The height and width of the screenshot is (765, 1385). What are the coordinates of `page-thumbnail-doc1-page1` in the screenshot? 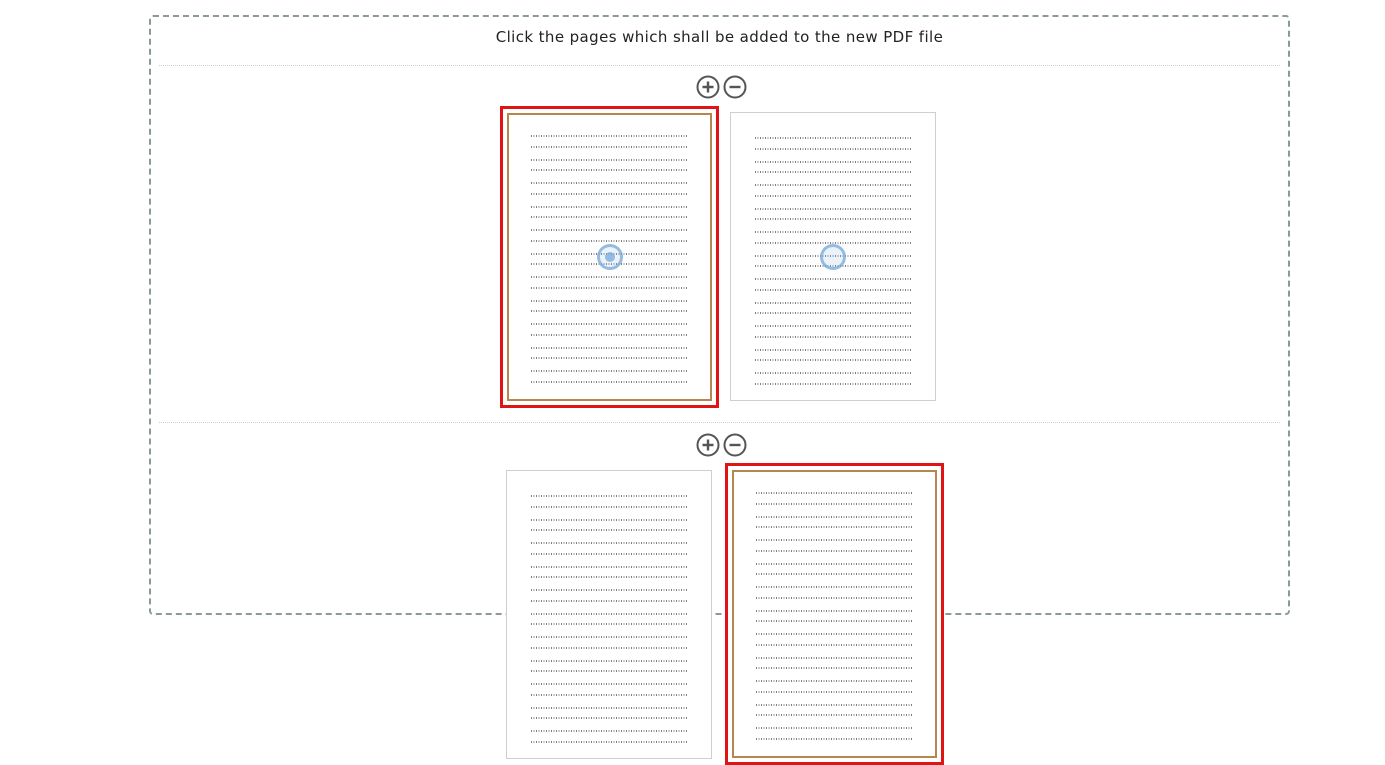 It's located at (609, 257).